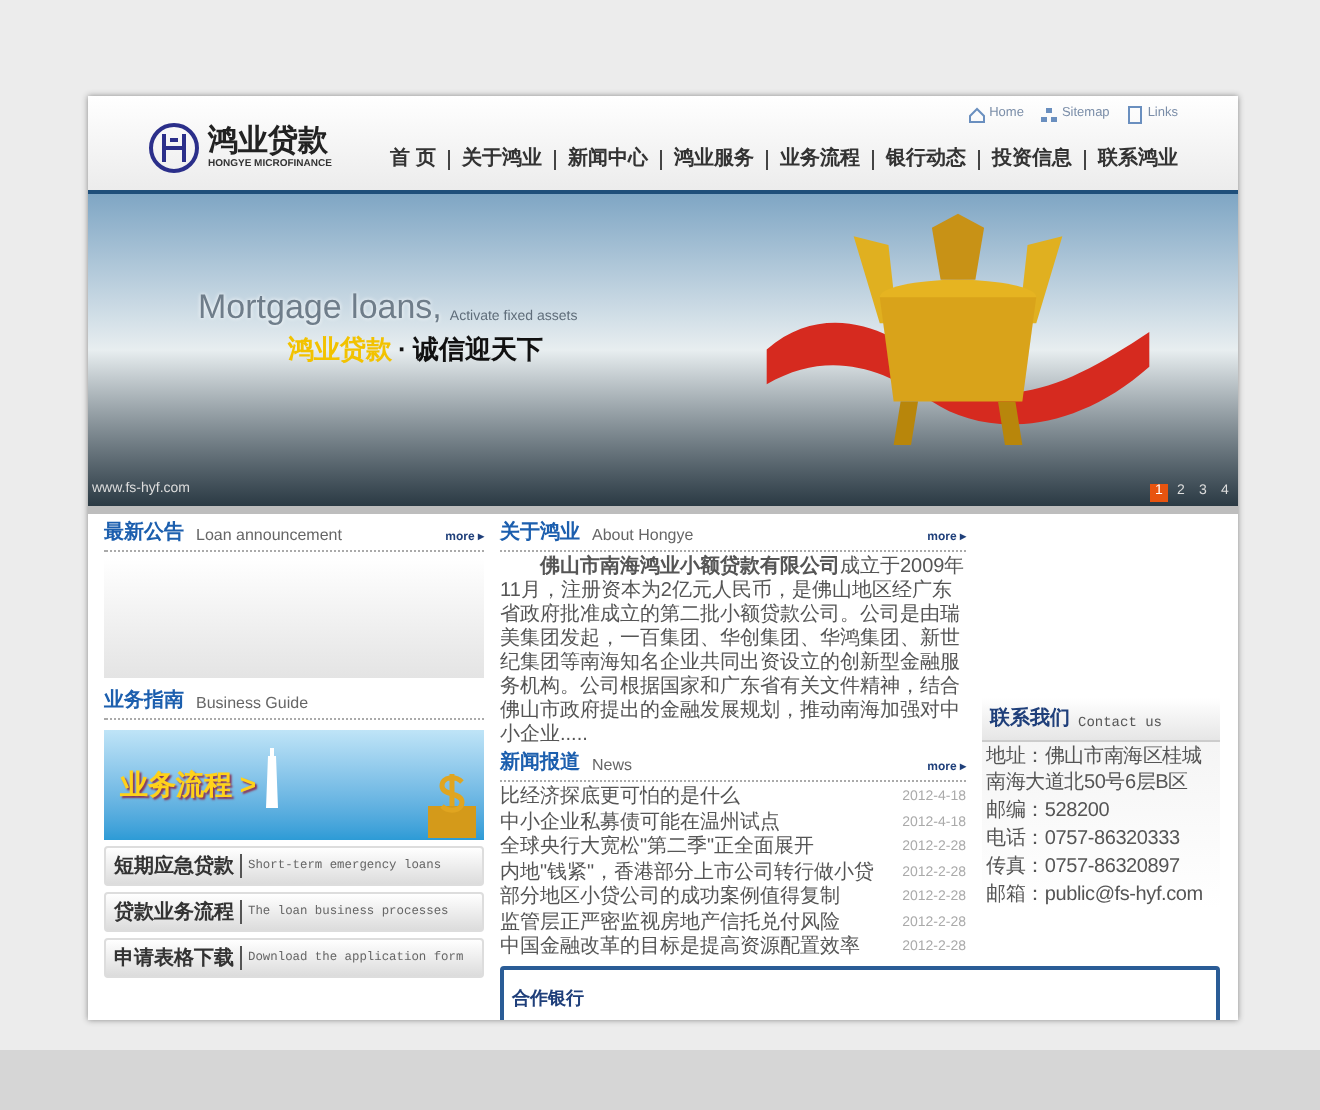  What do you see at coordinates (1032, 159) in the screenshot?
I see `nav-link: 投资信息` at bounding box center [1032, 159].